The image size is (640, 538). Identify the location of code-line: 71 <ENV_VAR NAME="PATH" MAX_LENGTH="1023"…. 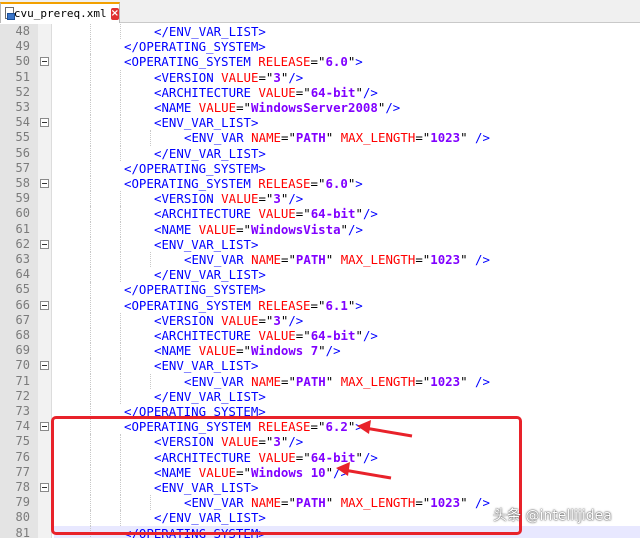
(320, 381).